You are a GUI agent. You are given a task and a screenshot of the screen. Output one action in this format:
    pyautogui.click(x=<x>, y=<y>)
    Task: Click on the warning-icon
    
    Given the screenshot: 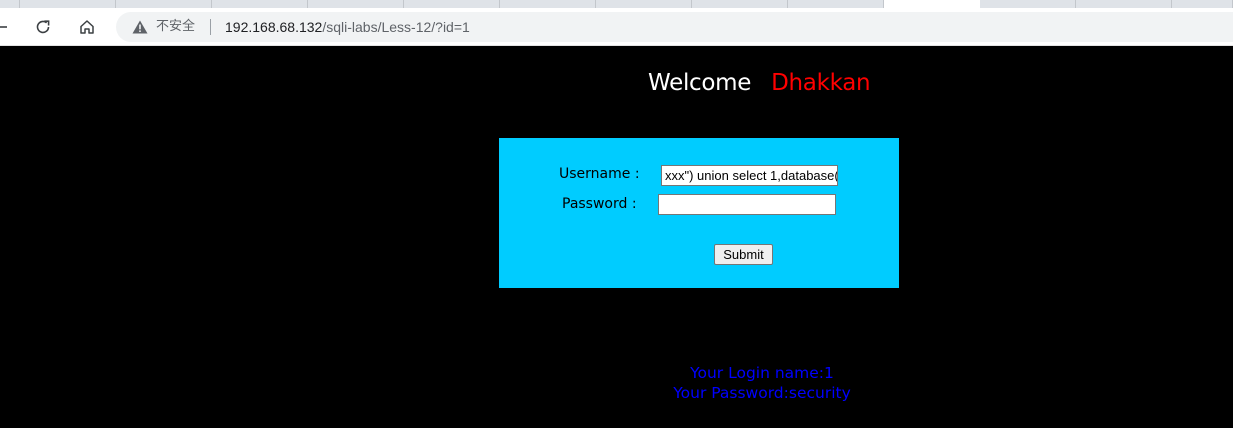 What is the action you would take?
    pyautogui.click(x=140, y=27)
    